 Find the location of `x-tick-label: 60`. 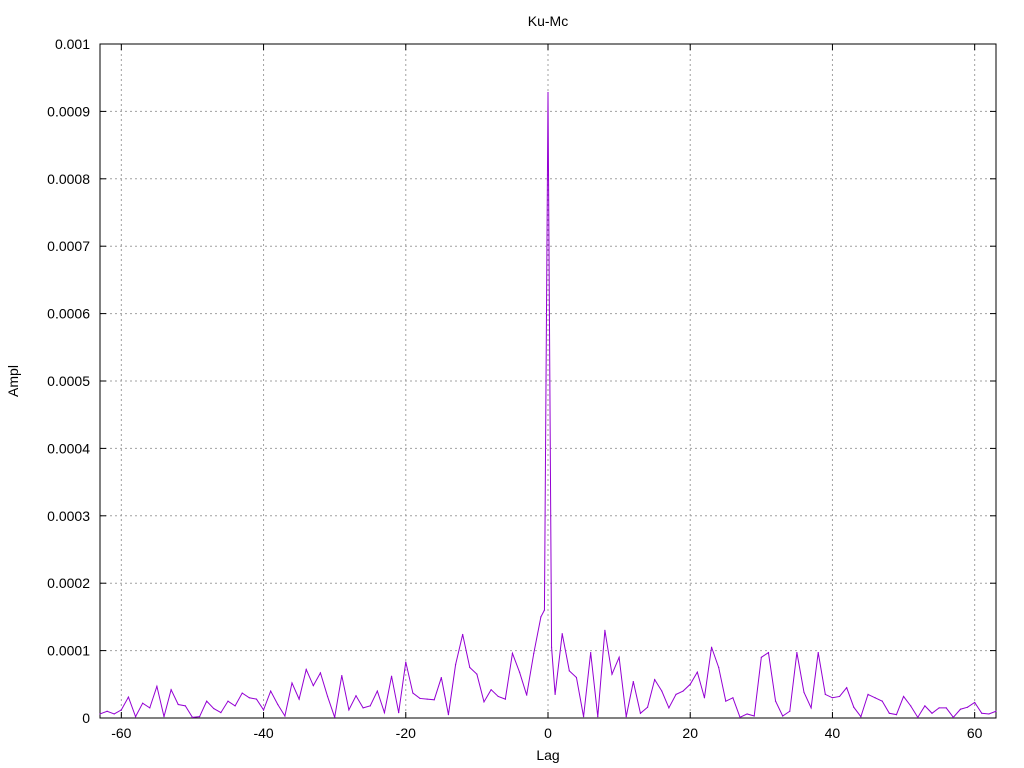

x-tick-label: 60 is located at coordinates (975, 733).